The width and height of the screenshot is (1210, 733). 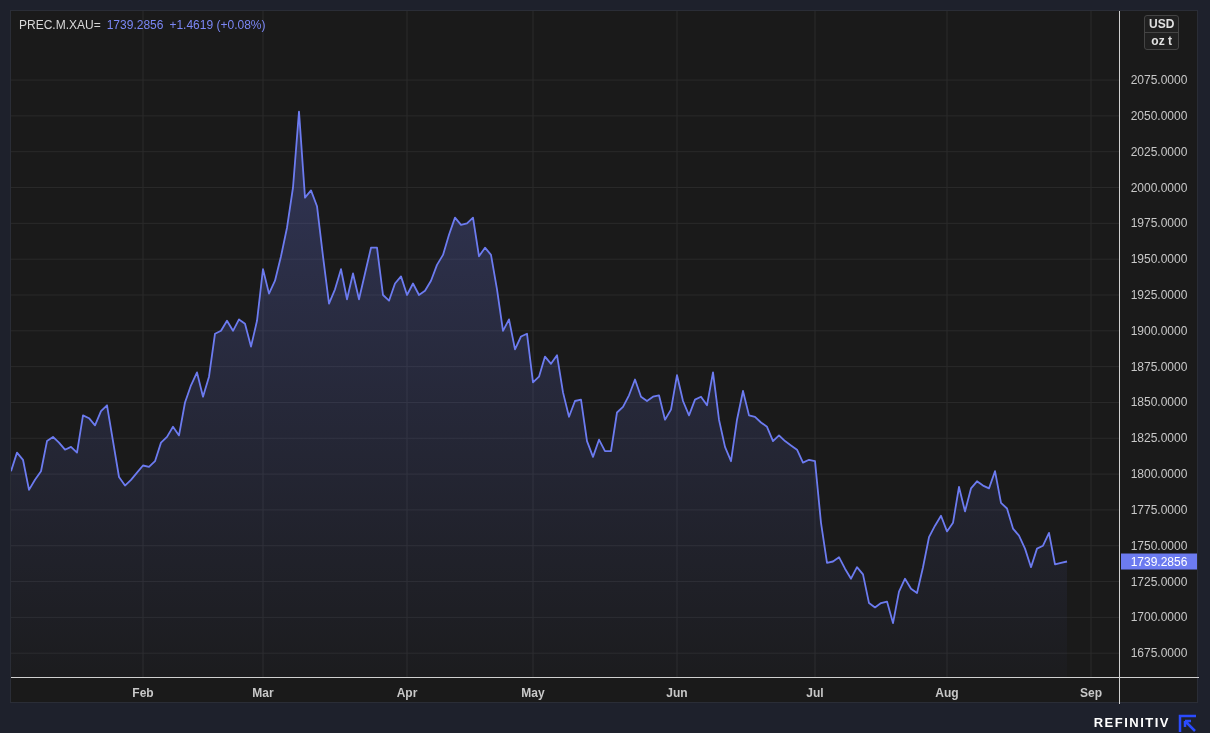 What do you see at coordinates (263, 693) in the screenshot?
I see `axis-label: Mar` at bounding box center [263, 693].